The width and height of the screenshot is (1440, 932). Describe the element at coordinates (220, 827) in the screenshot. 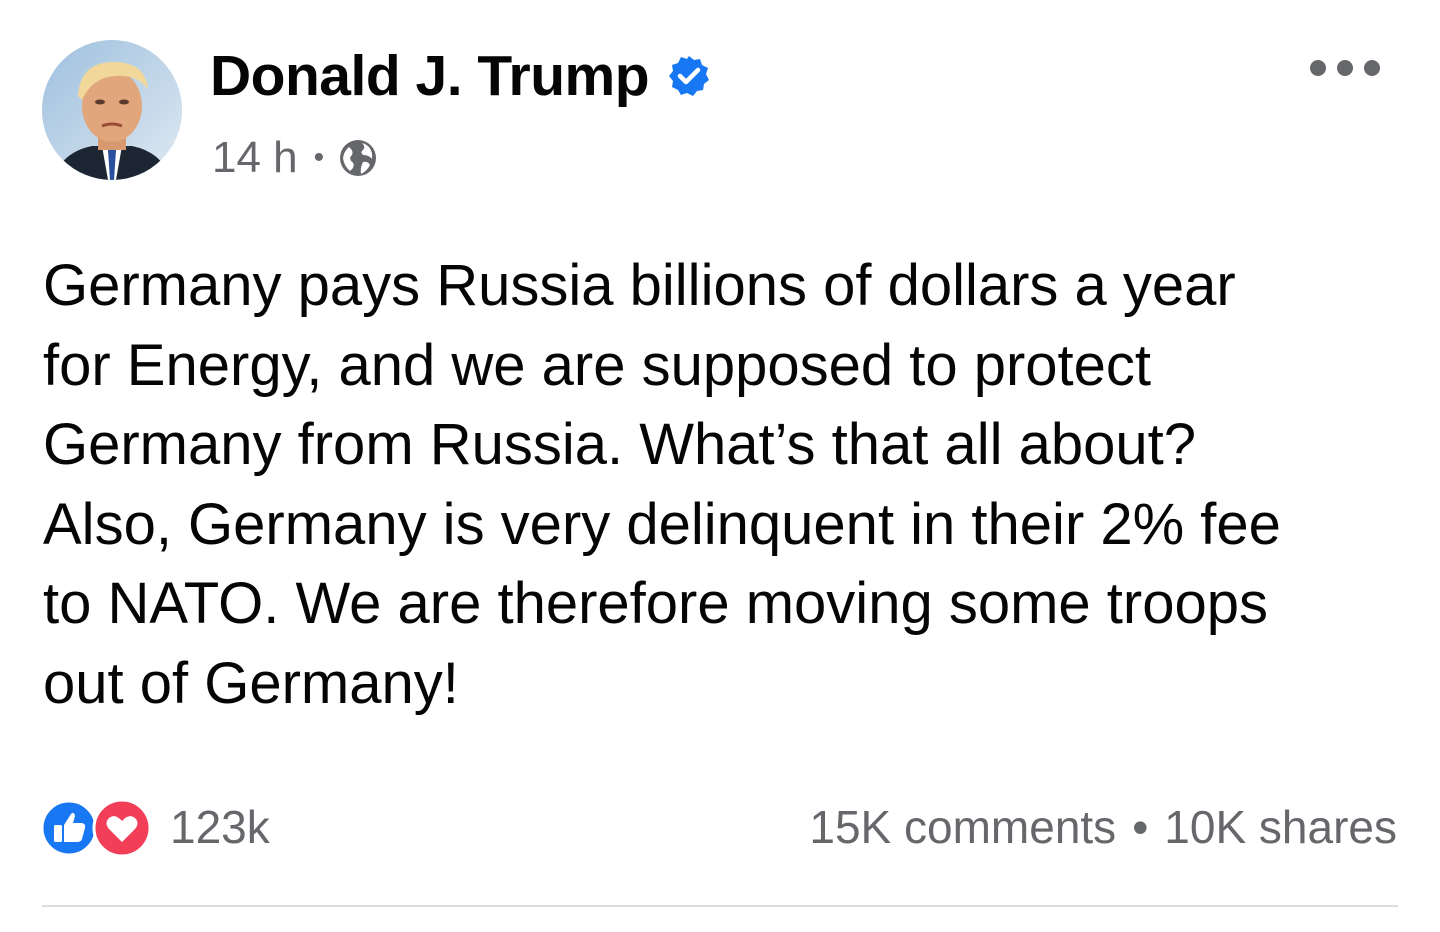

I see `reaction-count: 123k` at that location.